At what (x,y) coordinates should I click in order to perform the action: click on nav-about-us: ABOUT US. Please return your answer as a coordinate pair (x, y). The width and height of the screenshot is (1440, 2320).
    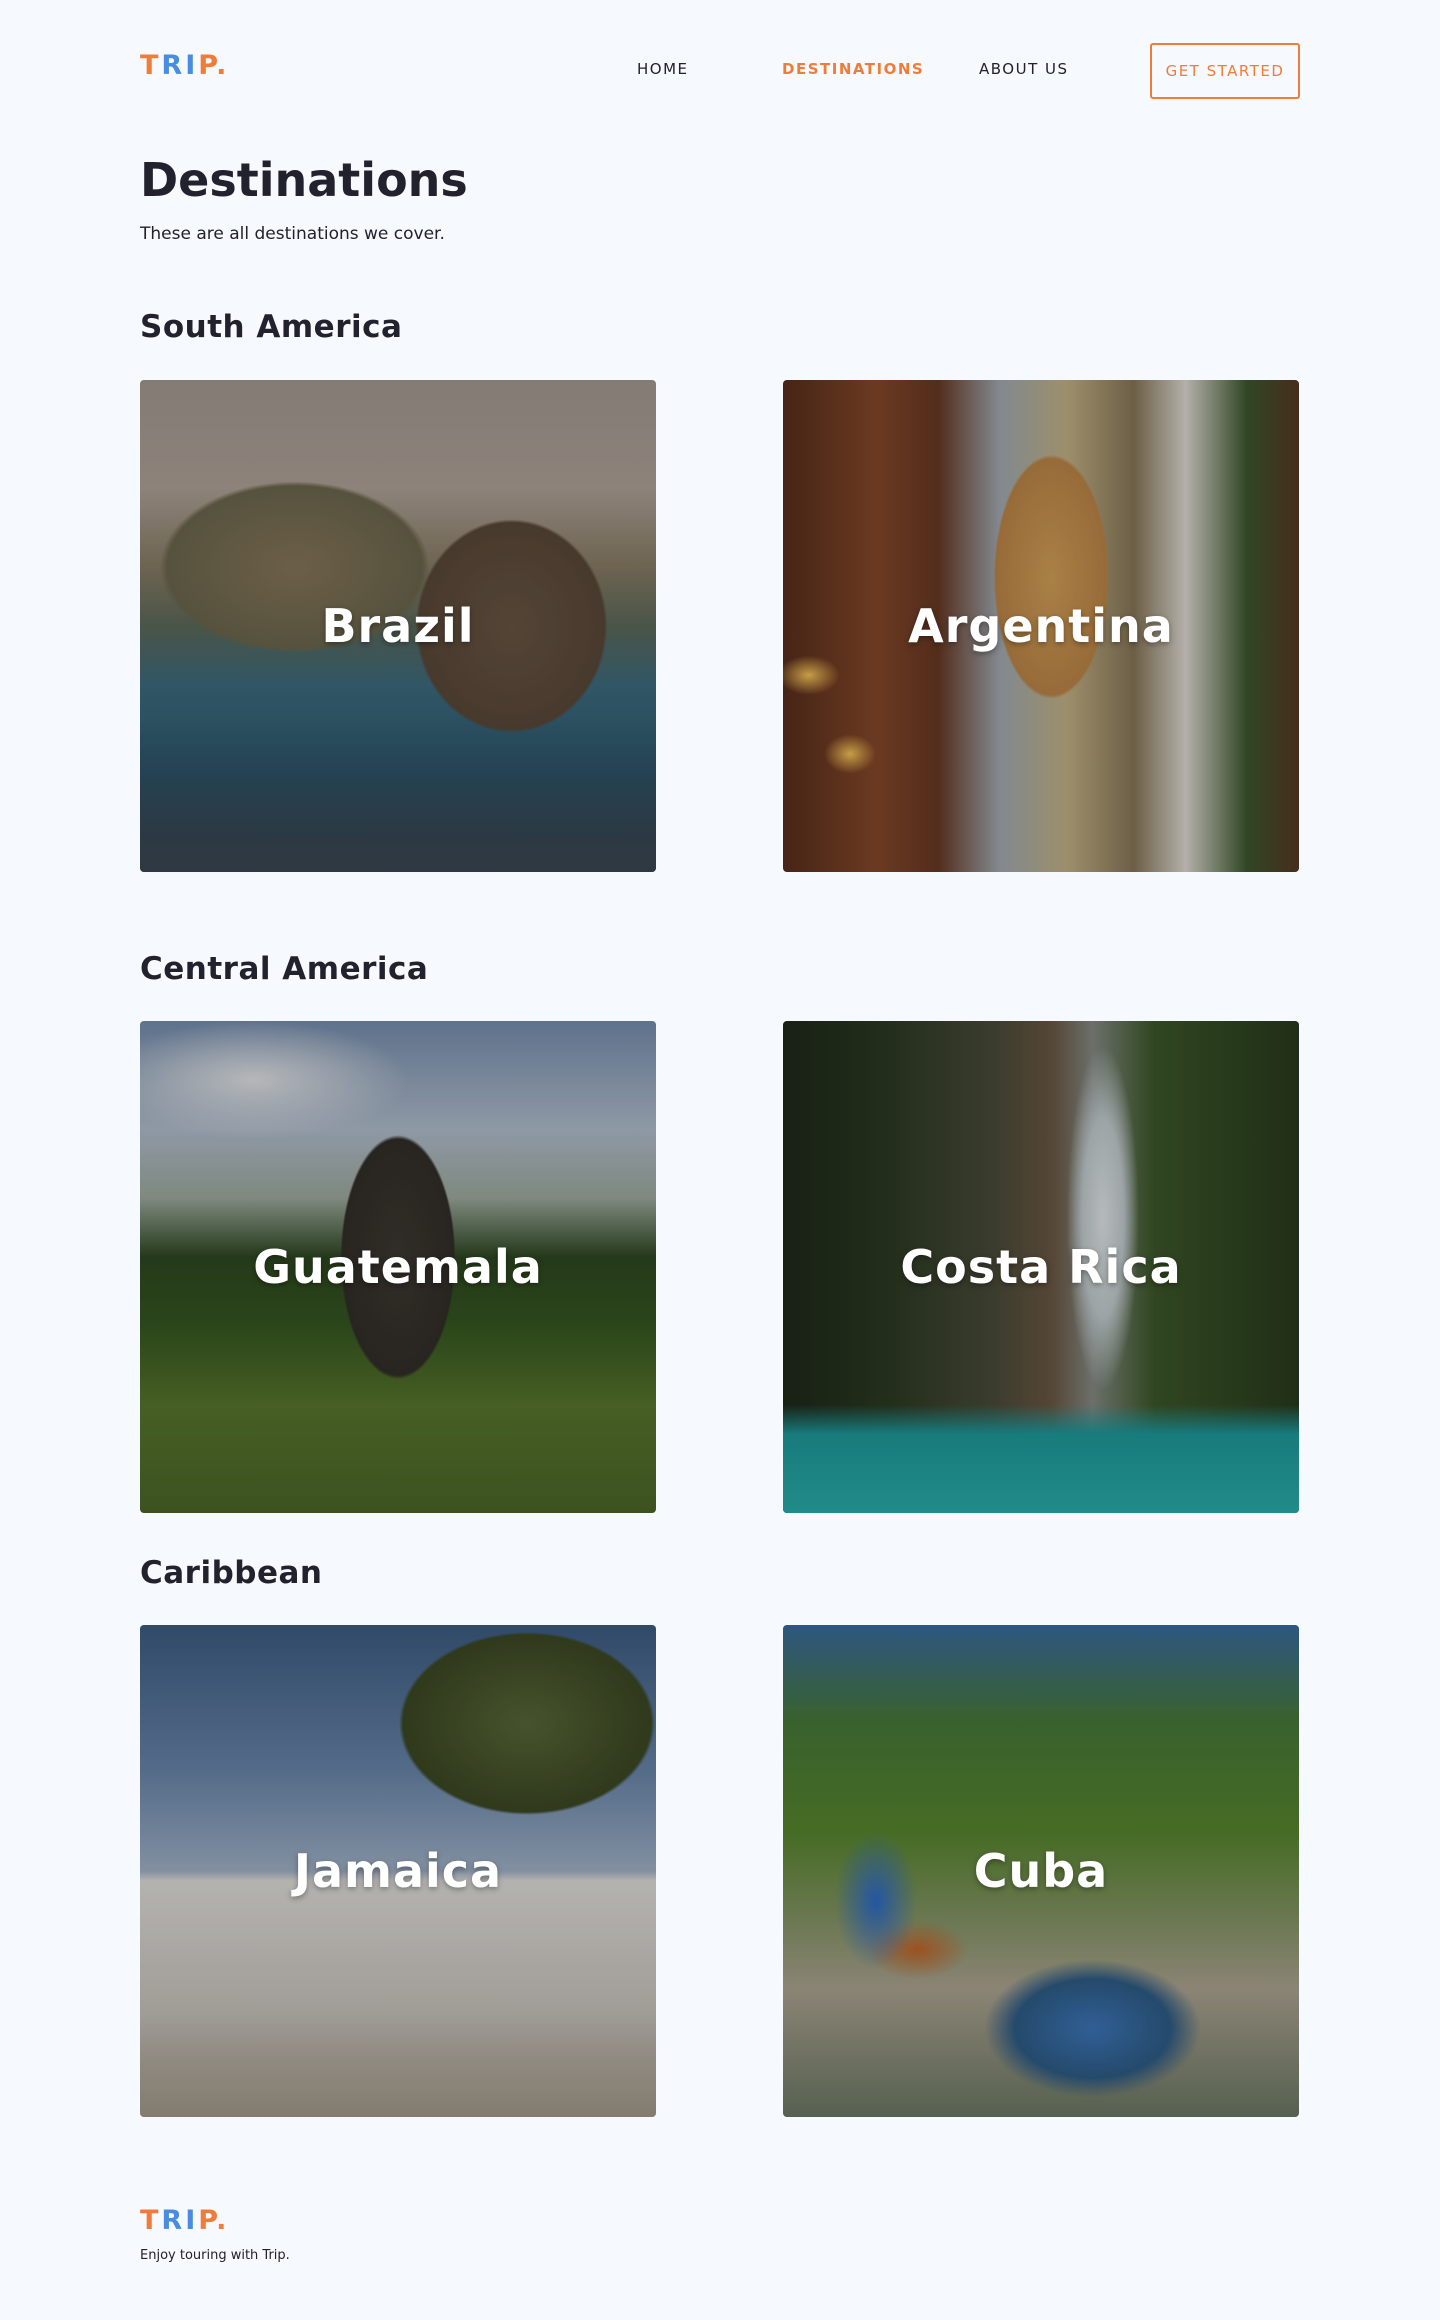
    Looking at the image, I should click on (1024, 69).